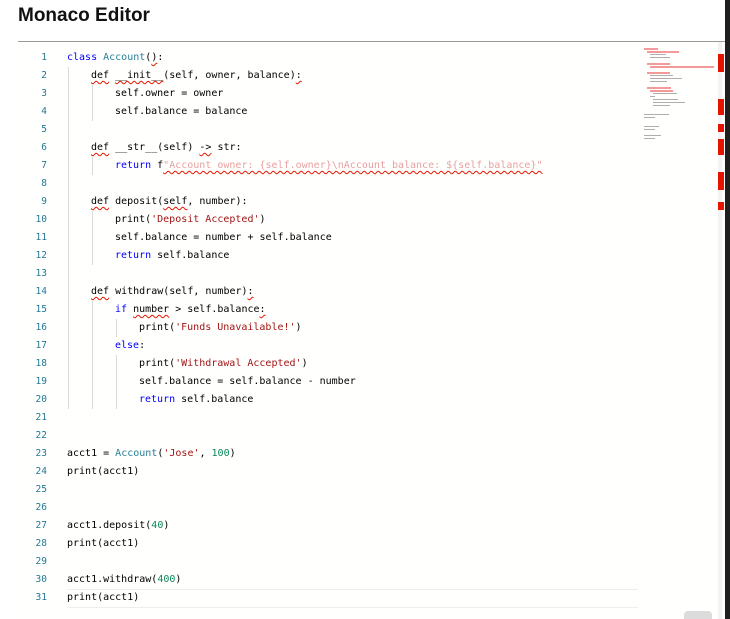 The width and height of the screenshot is (730, 619). Describe the element at coordinates (214, 399) in the screenshot. I see `code-token: self.balance` at that location.